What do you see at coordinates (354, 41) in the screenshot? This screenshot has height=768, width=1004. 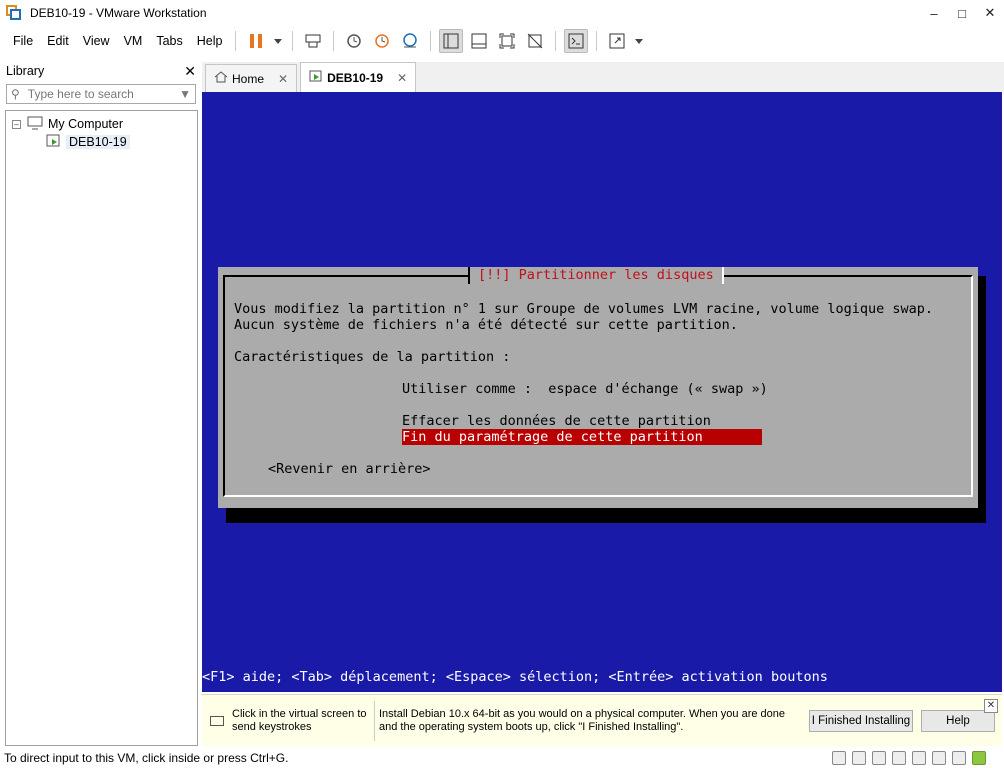 I see `snapshot-icon` at bounding box center [354, 41].